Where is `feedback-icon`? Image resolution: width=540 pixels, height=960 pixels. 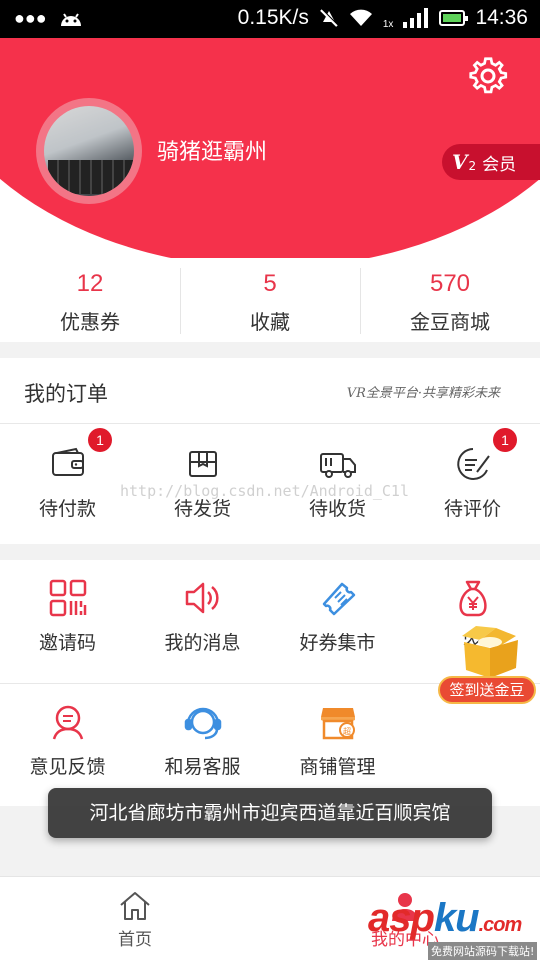
feedback-icon is located at coordinates (67, 722).